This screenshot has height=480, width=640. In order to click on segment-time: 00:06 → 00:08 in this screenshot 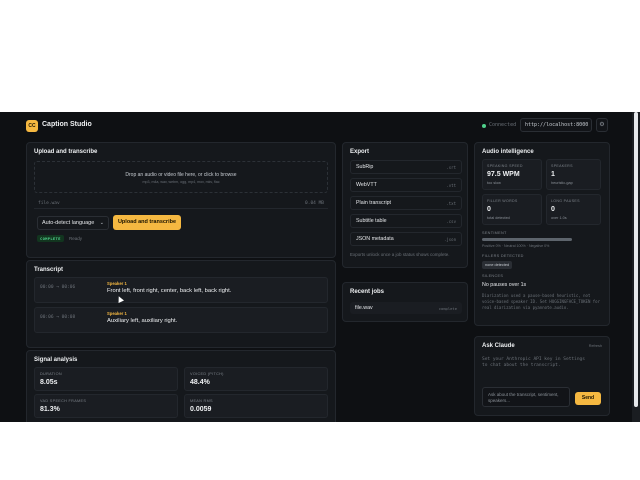, I will do `click(58, 317)`.